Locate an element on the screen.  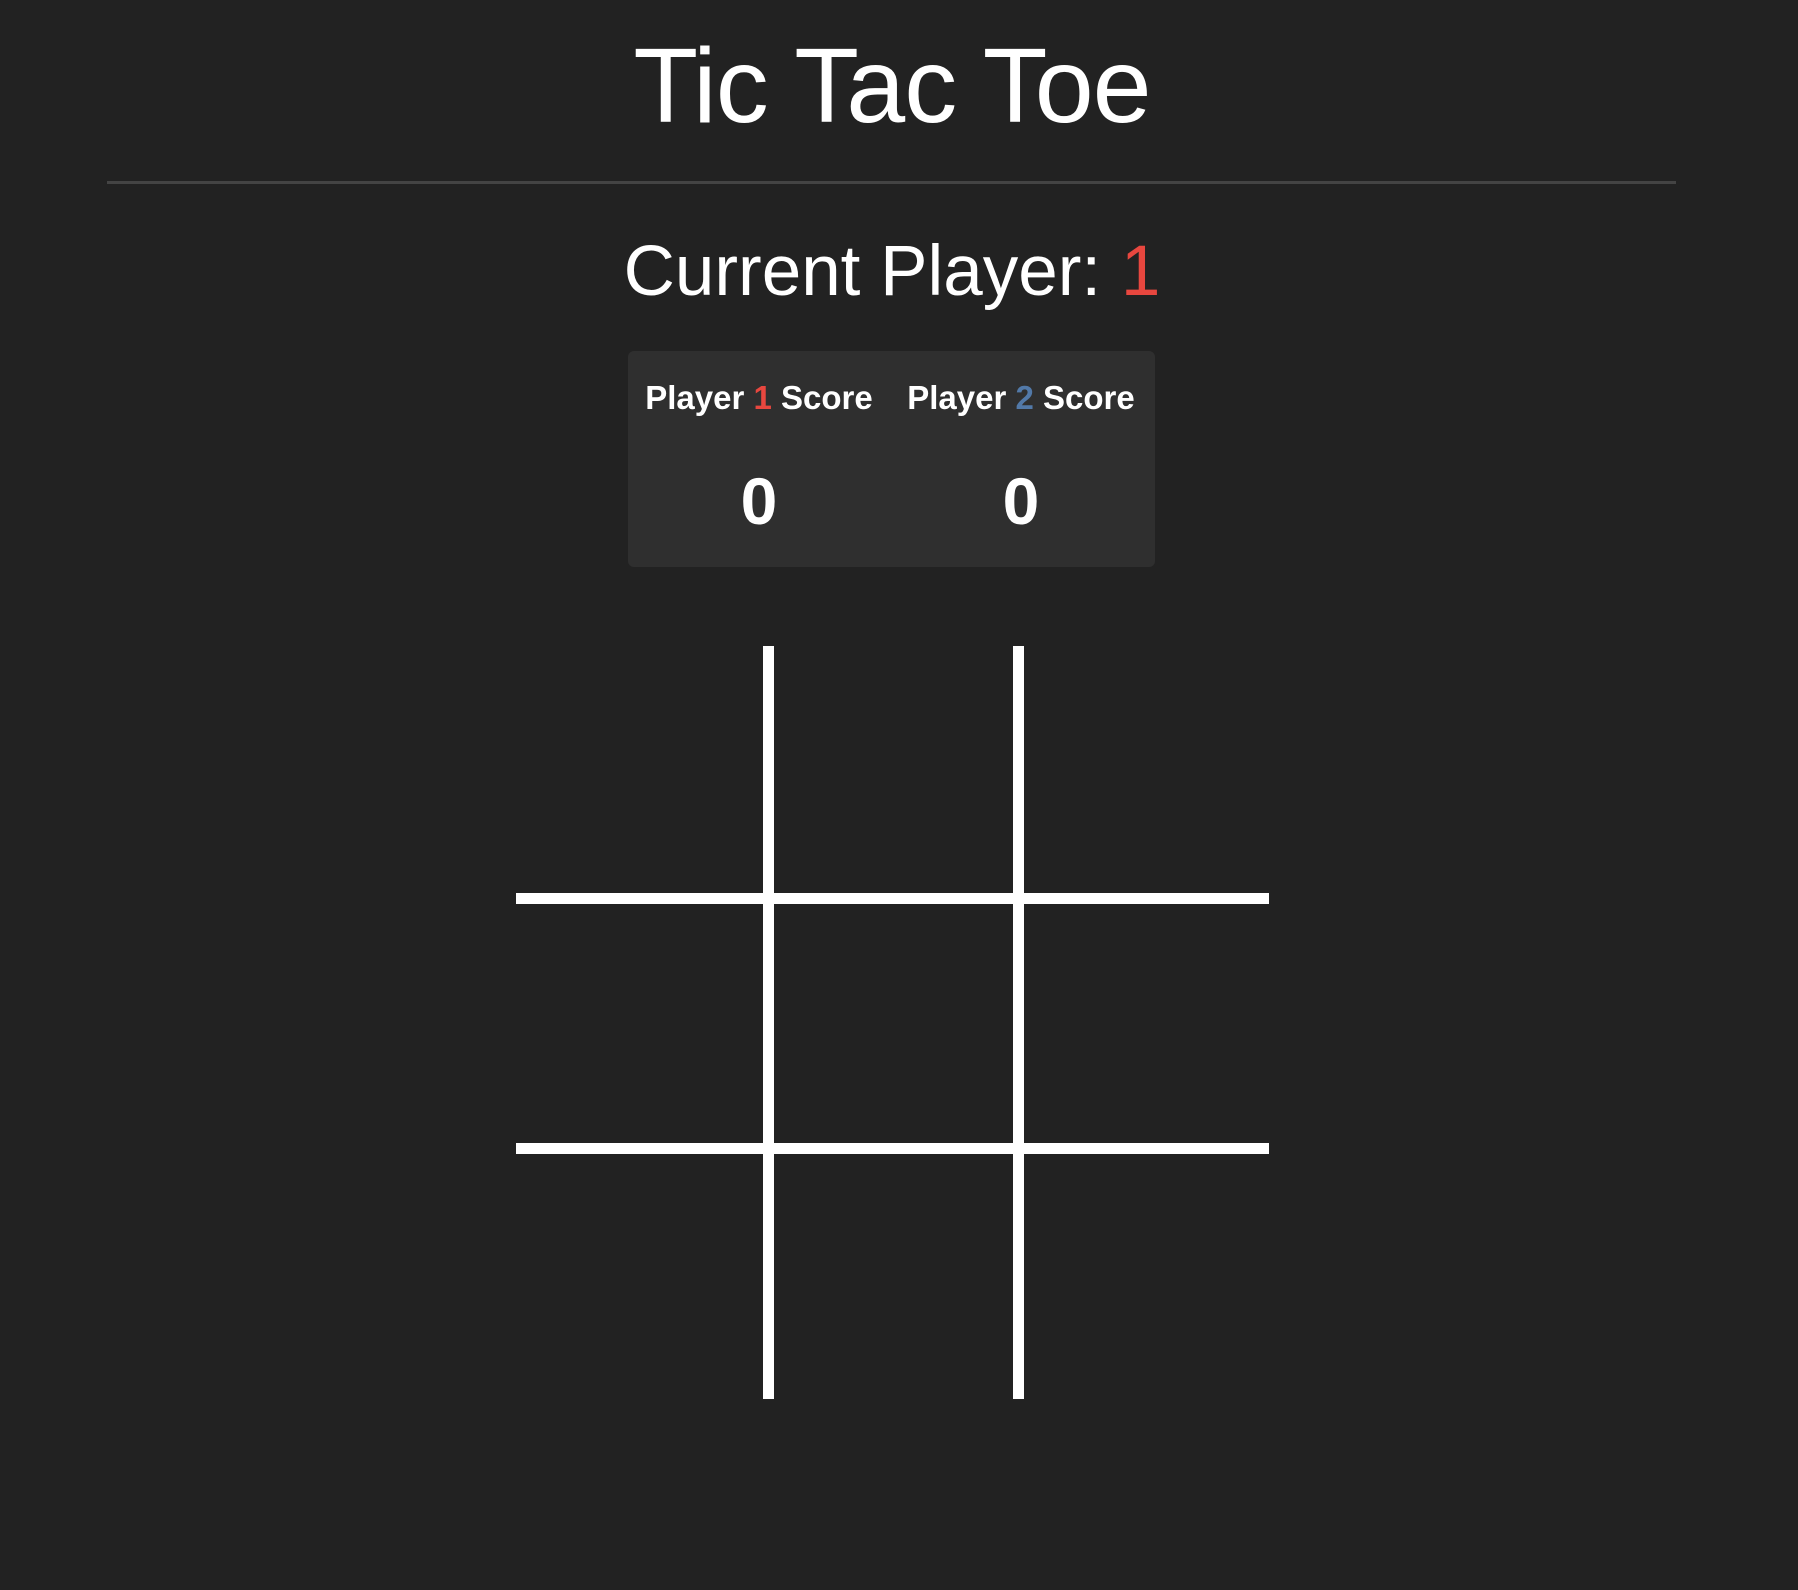
scoreboard: Player 1 Score 0 Player 2 Score 0 is located at coordinates (891, 459).